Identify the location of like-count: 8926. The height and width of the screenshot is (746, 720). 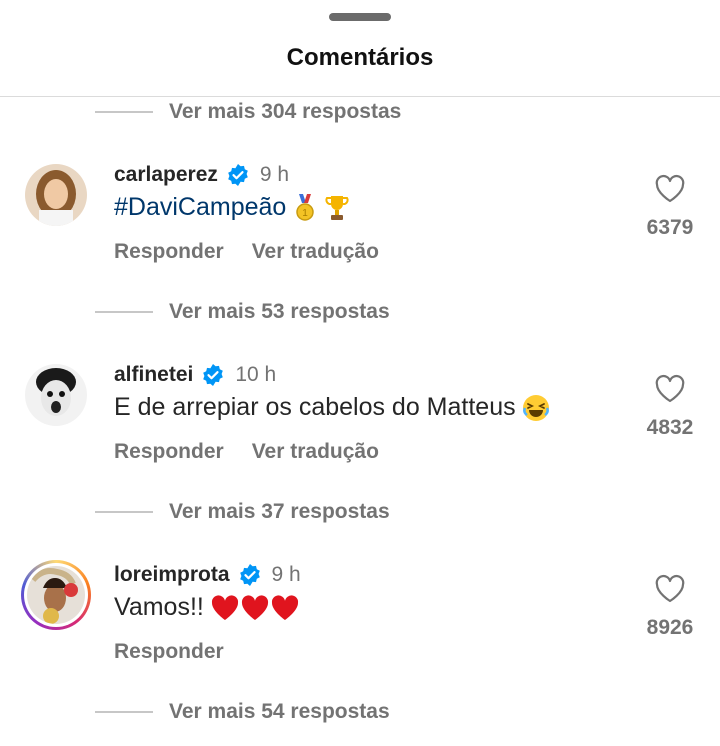
(670, 627).